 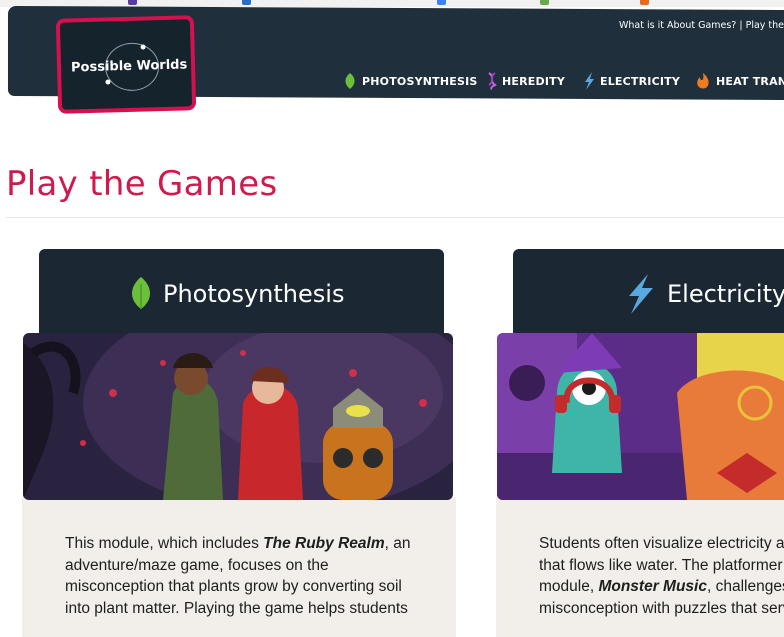 What do you see at coordinates (533, 81) in the screenshot?
I see `nav-item-label: HEREDITY` at bounding box center [533, 81].